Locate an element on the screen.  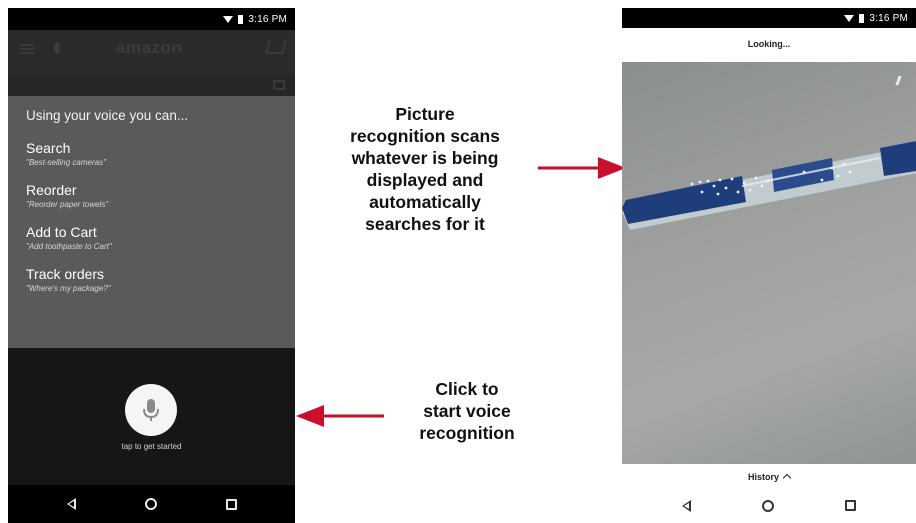
command-name: Search is located at coordinates (48, 148).